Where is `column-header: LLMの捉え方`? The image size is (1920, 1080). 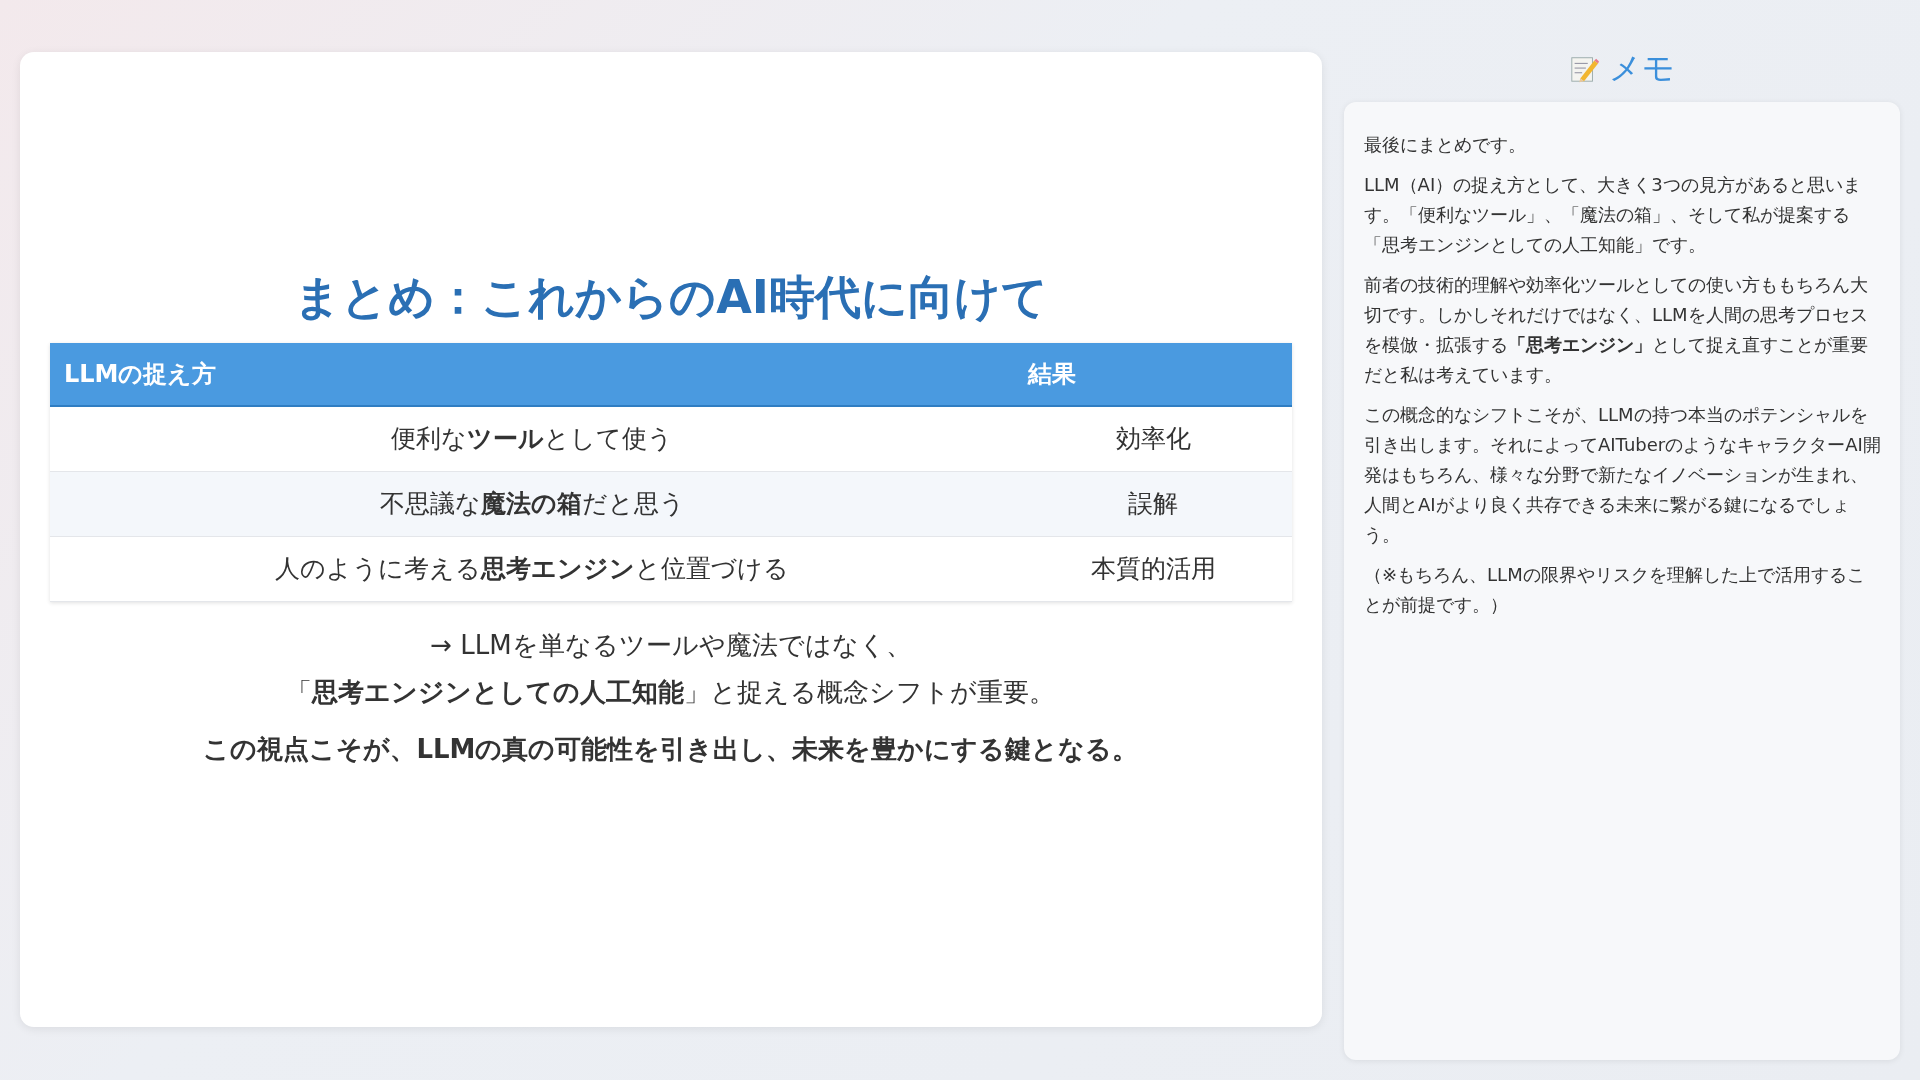
column-header: LLMの捉え方 is located at coordinates (532, 374).